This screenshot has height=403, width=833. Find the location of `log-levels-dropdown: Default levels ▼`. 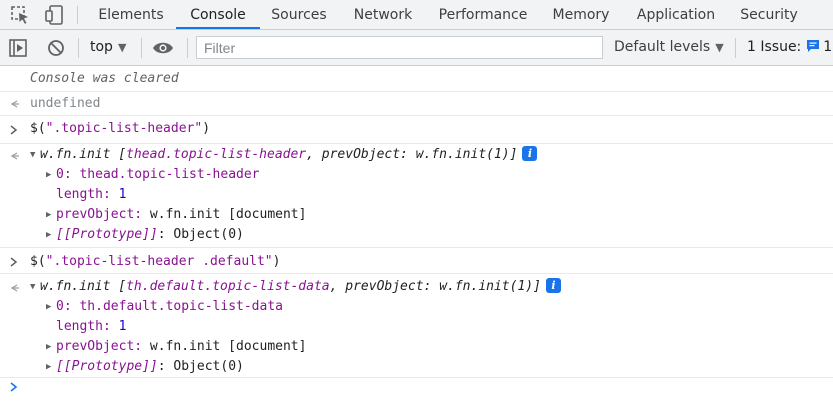

log-levels-dropdown: Default levels ▼ is located at coordinates (669, 47).